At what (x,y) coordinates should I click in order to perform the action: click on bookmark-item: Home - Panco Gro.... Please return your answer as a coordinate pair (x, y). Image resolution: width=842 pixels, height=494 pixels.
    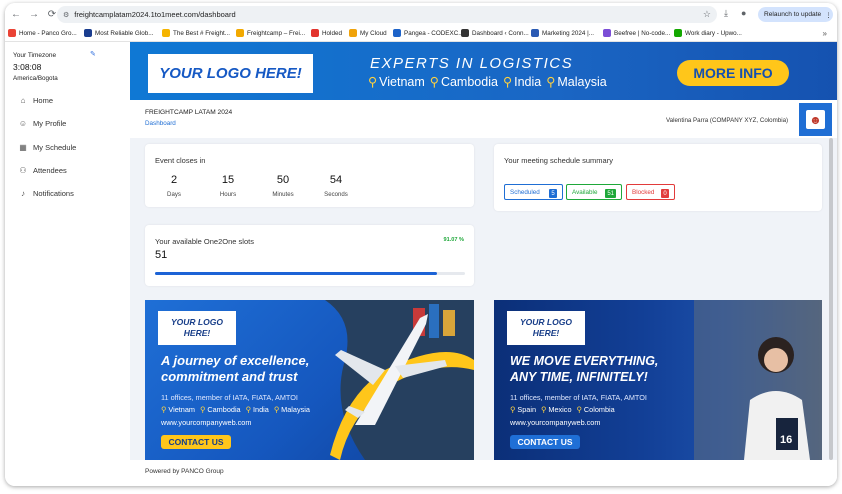
    Looking at the image, I should click on (46, 33).